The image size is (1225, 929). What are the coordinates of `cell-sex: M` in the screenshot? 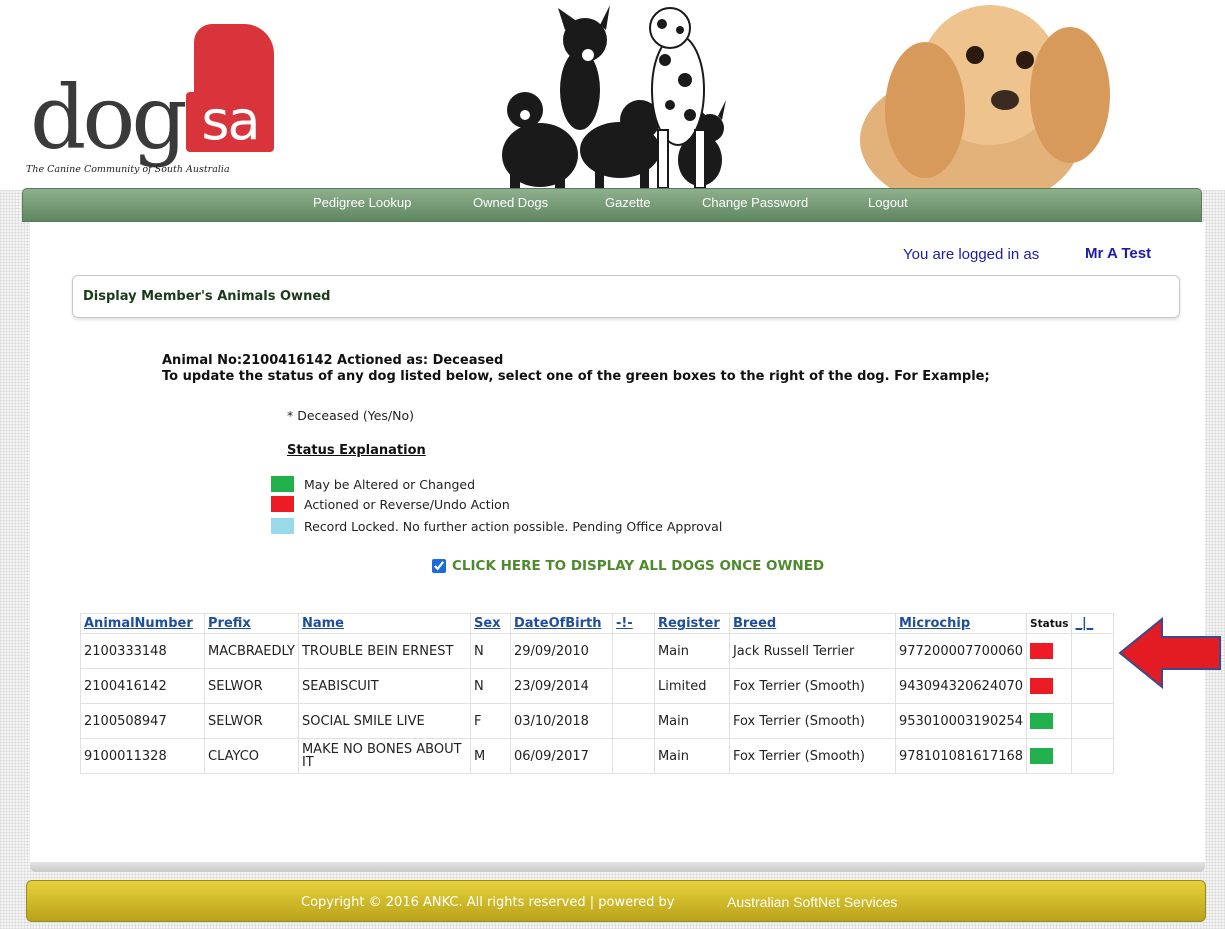 It's located at (490, 756).